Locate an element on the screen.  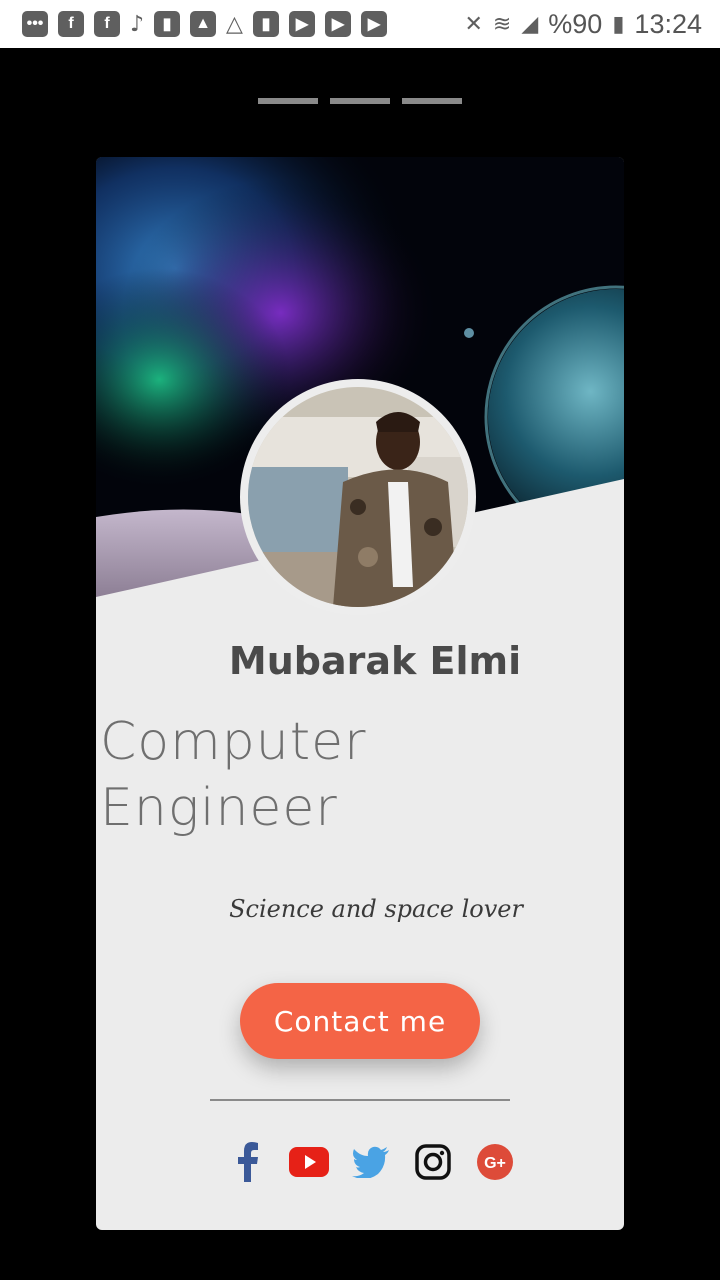
divider is located at coordinates (360, 1100).